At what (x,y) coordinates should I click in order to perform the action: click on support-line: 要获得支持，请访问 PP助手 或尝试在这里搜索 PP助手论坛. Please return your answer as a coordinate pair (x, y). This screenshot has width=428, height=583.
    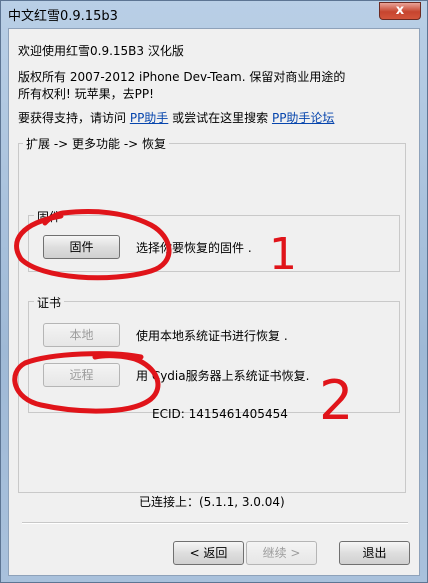
    Looking at the image, I should click on (176, 117).